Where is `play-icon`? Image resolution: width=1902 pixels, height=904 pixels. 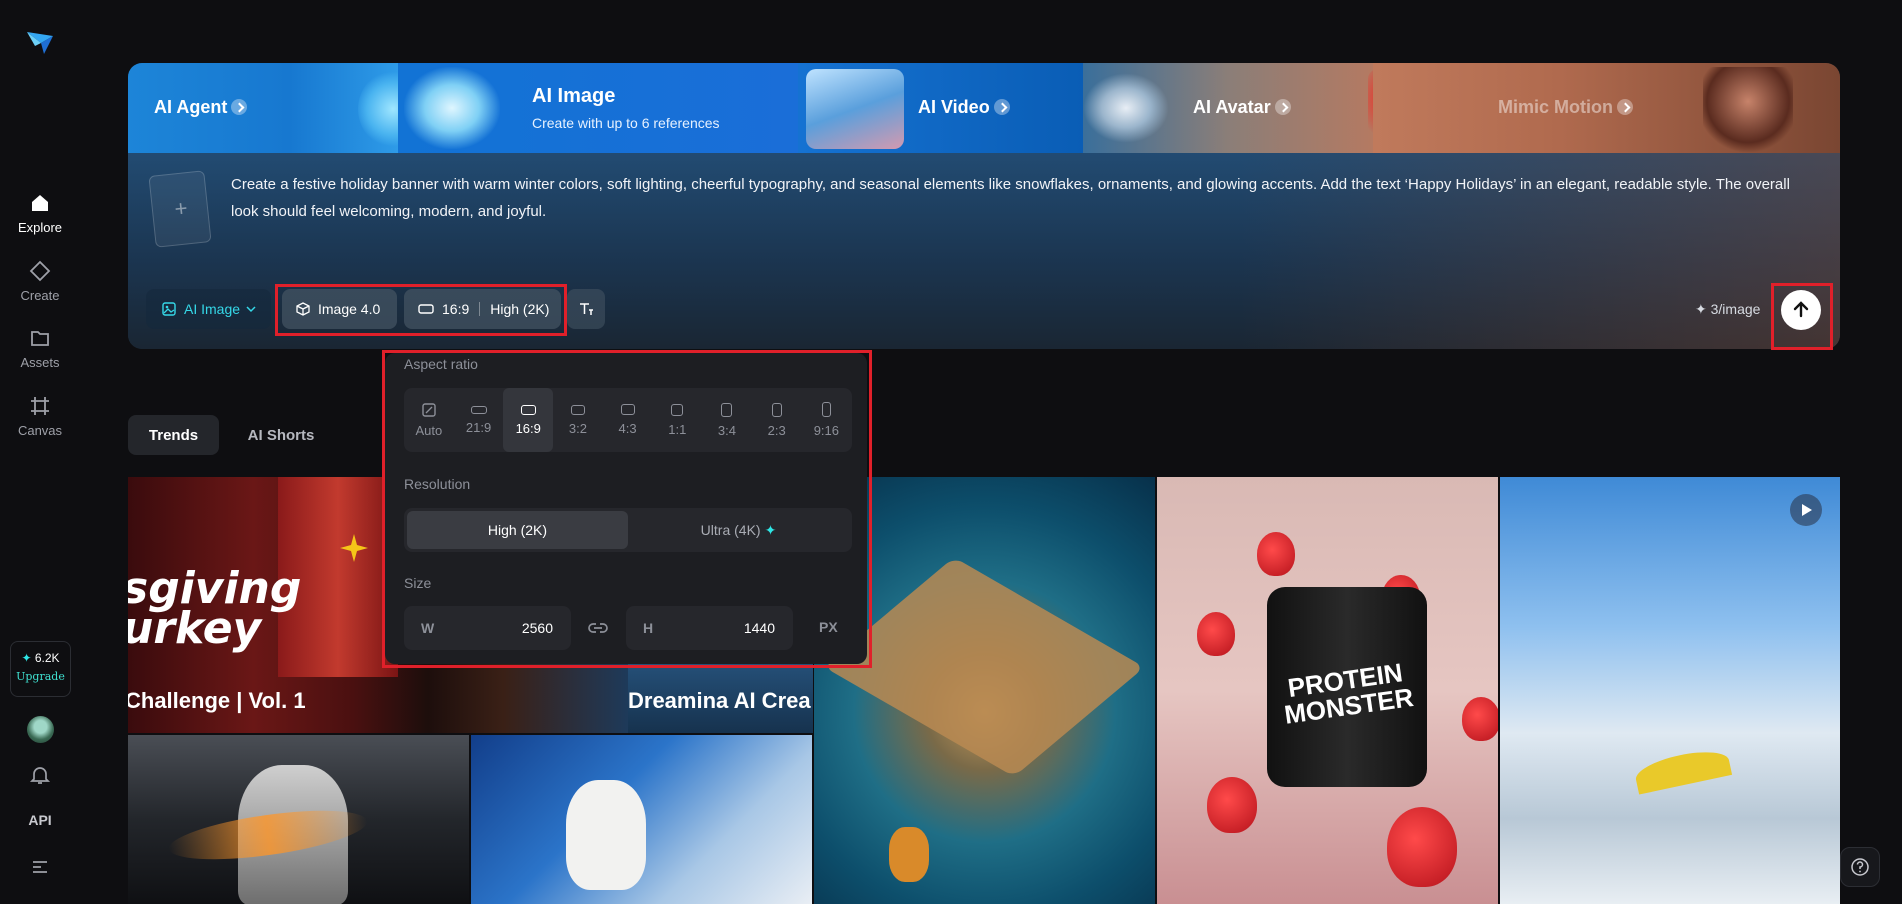
play-icon is located at coordinates (1806, 510).